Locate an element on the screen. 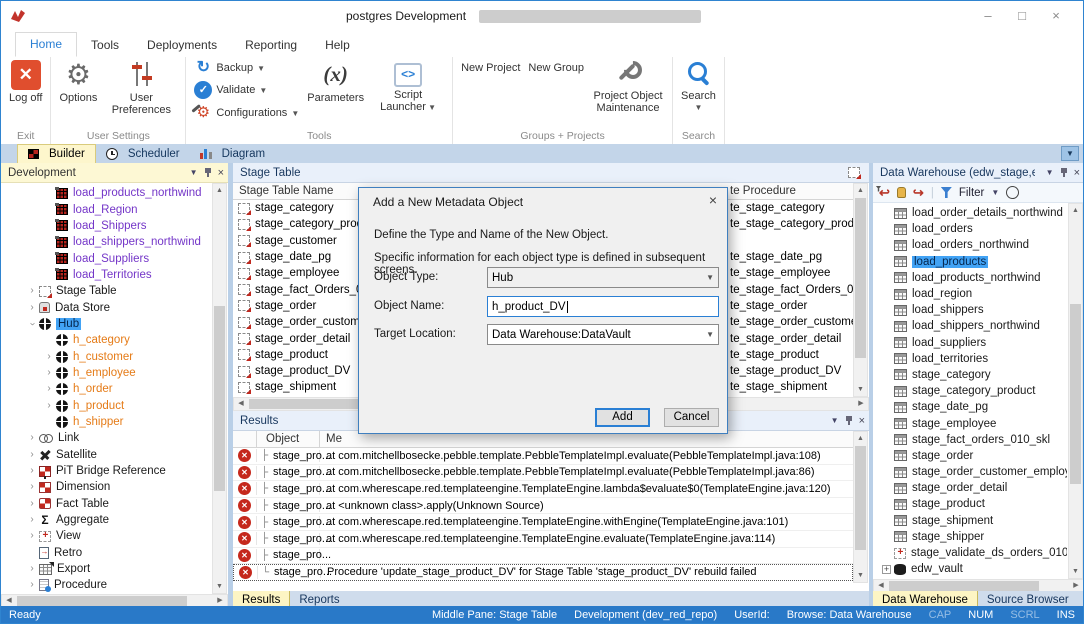  ribbon-tab-reporting: Reporting is located at coordinates (271, 45).